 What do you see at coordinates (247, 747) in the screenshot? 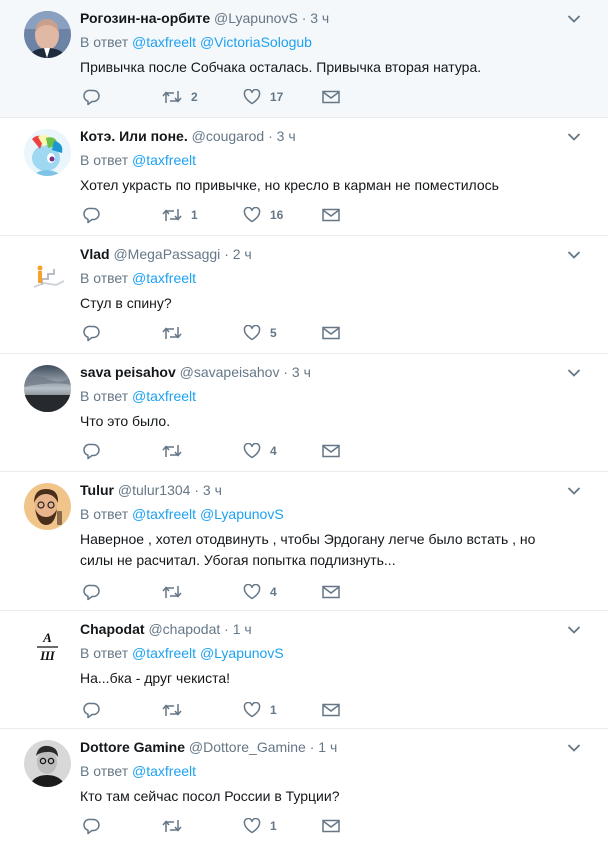
I see `author-handle: @Dottore_Gamine` at bounding box center [247, 747].